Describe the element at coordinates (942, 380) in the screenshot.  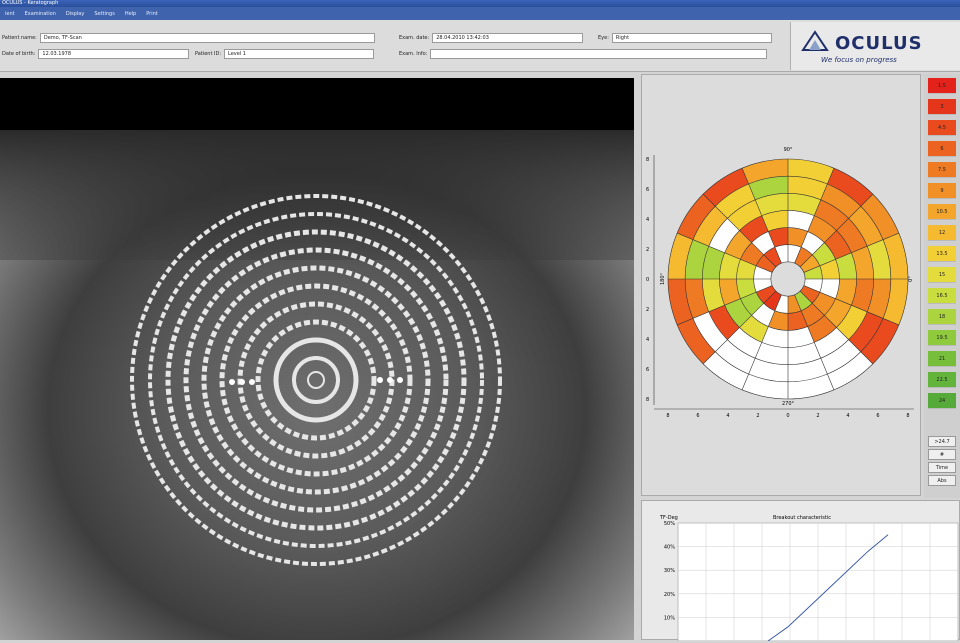
I see `scale-cell: 22.5` at that location.